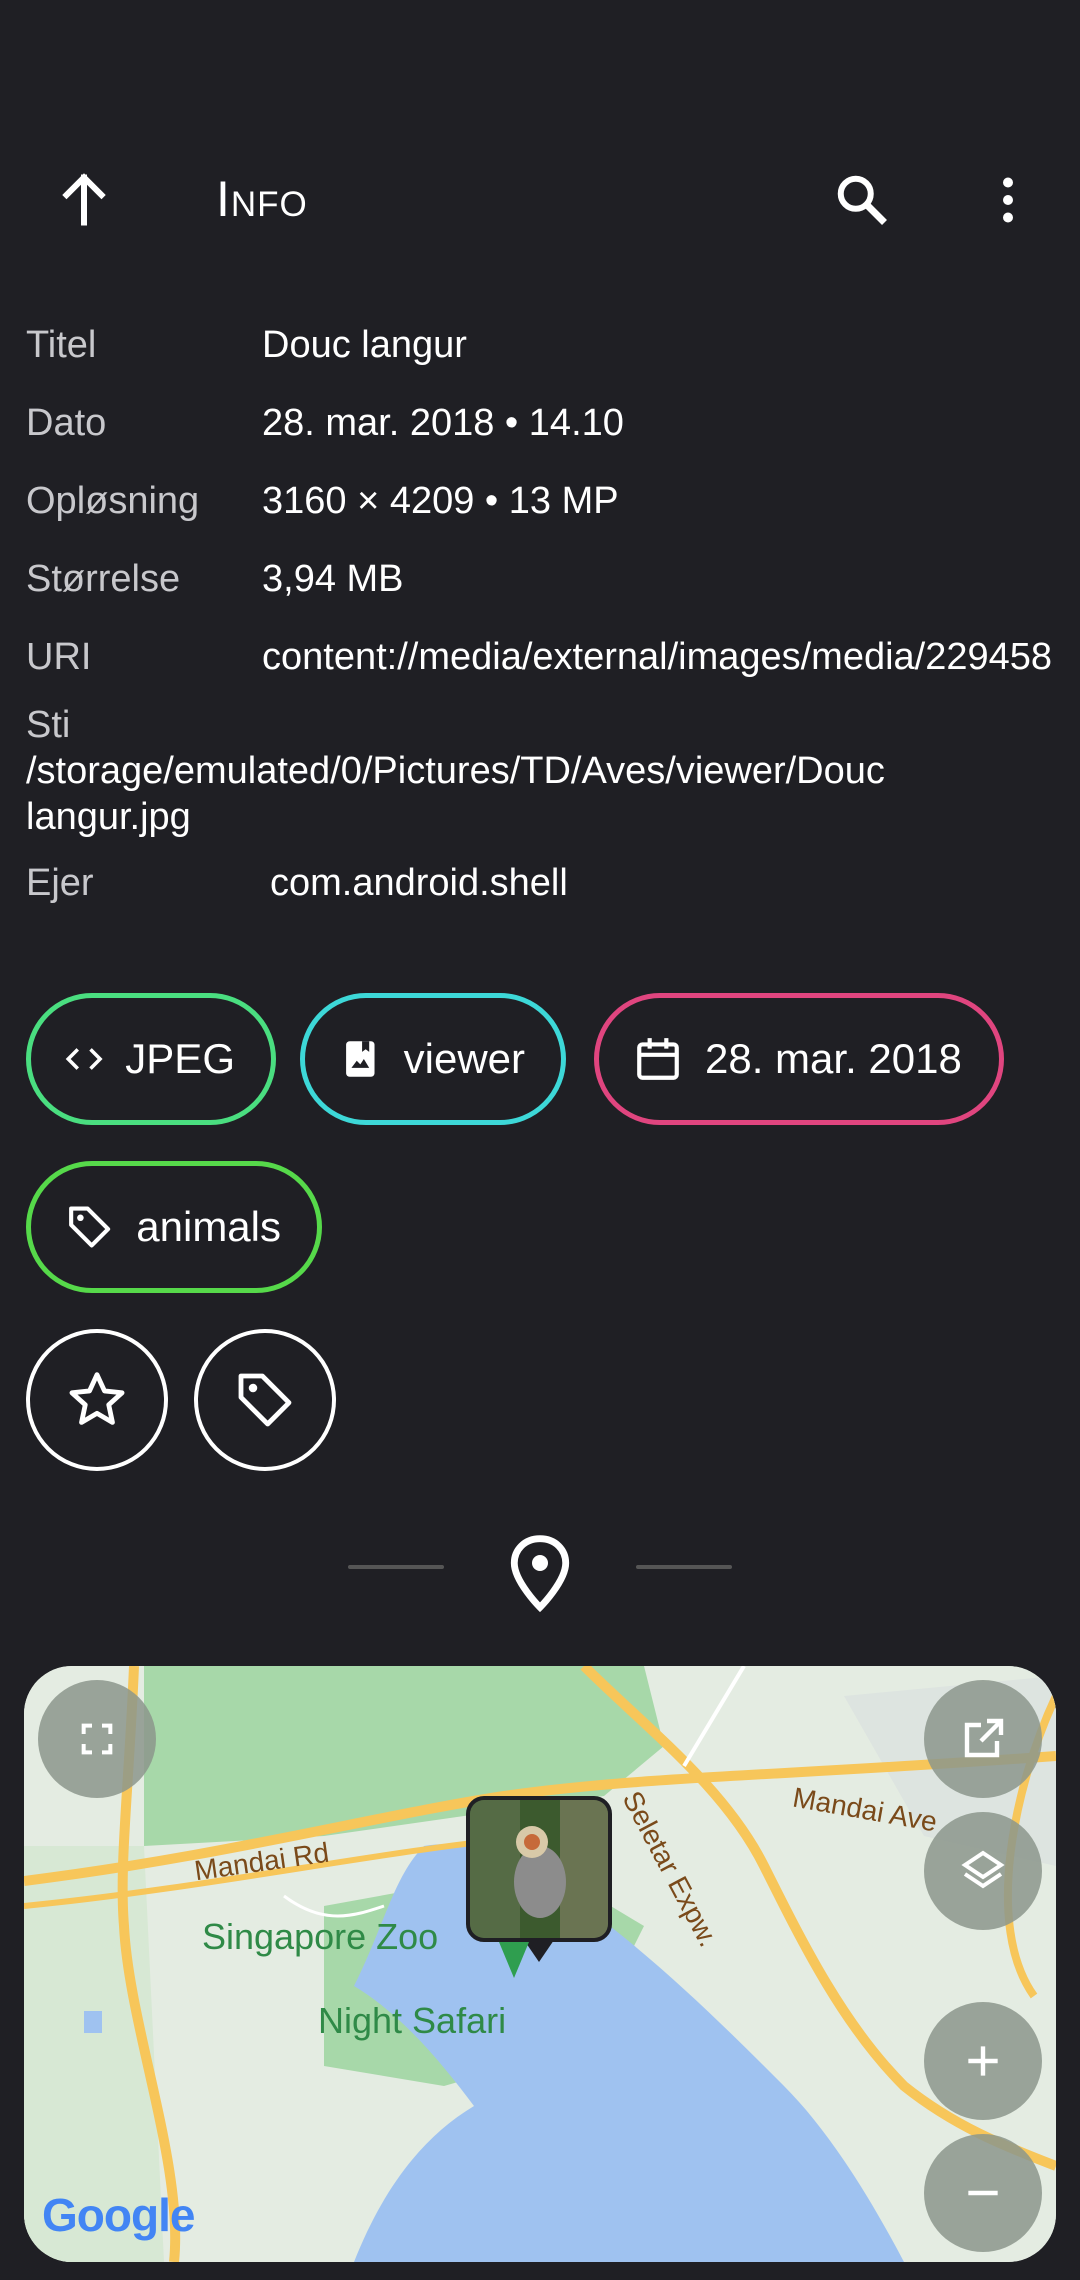  I want to click on arrow-up-icon, so click(84, 199).